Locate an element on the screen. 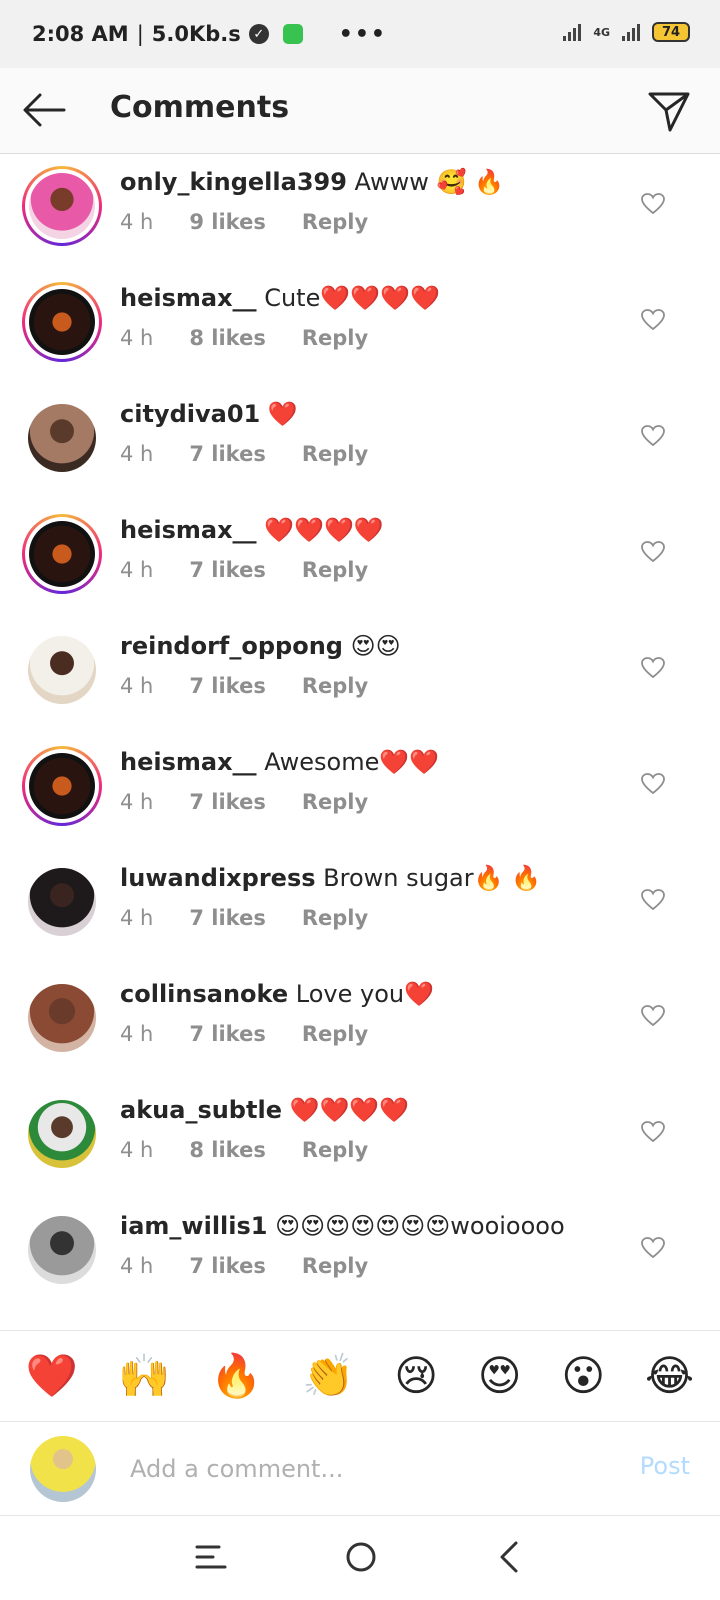 The width and height of the screenshot is (720, 1600). comment-row: heismax__ ❤️❤️❤️❤️ 4 h 7 likes Reply is located at coordinates (360, 560).